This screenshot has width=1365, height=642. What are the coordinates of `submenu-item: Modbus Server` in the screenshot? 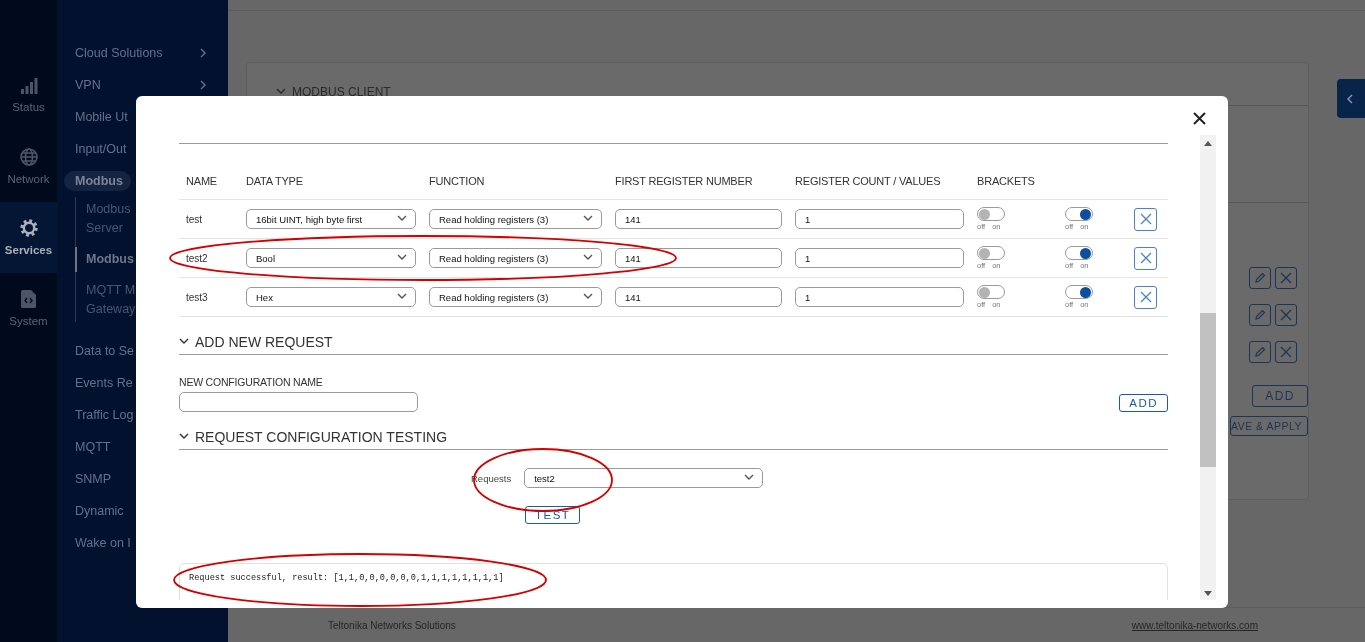 It's located at (103, 219).